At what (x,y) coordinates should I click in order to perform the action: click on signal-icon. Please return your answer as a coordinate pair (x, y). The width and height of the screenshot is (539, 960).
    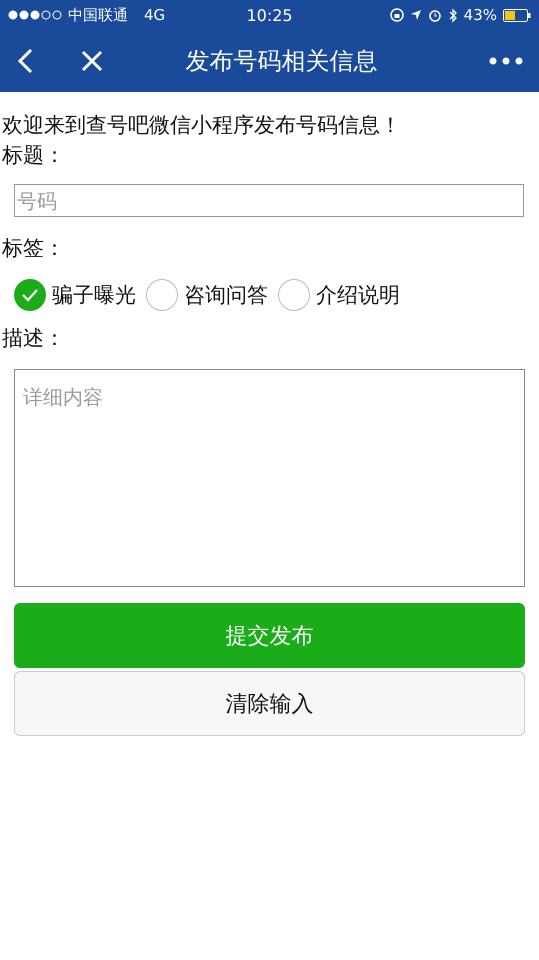
    Looking at the image, I should click on (35, 15).